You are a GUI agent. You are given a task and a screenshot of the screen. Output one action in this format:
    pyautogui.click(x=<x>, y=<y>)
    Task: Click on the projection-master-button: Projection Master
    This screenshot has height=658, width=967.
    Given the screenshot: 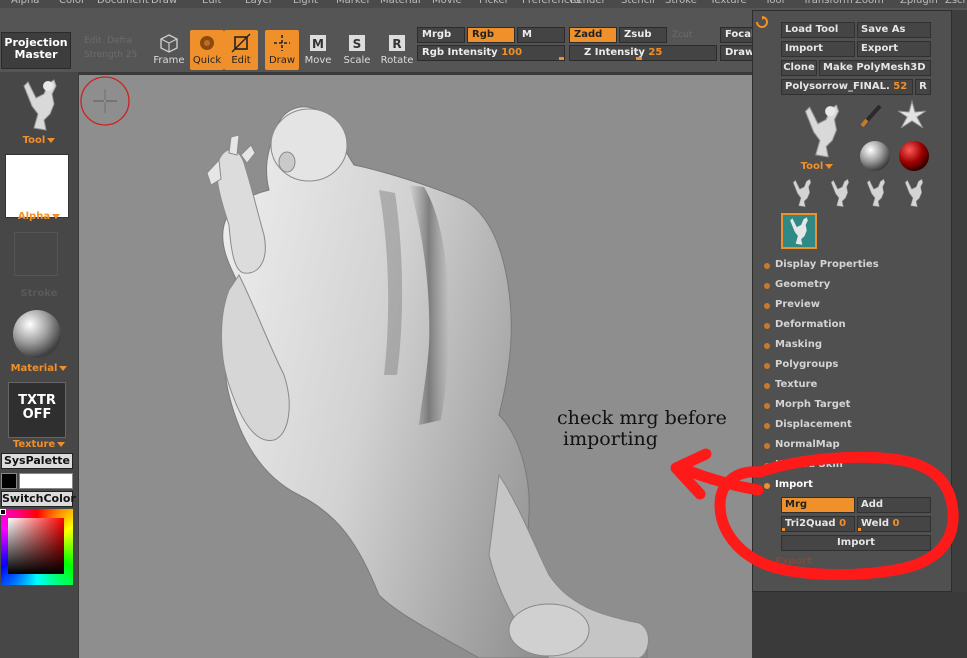 What is the action you would take?
    pyautogui.click(x=36, y=50)
    